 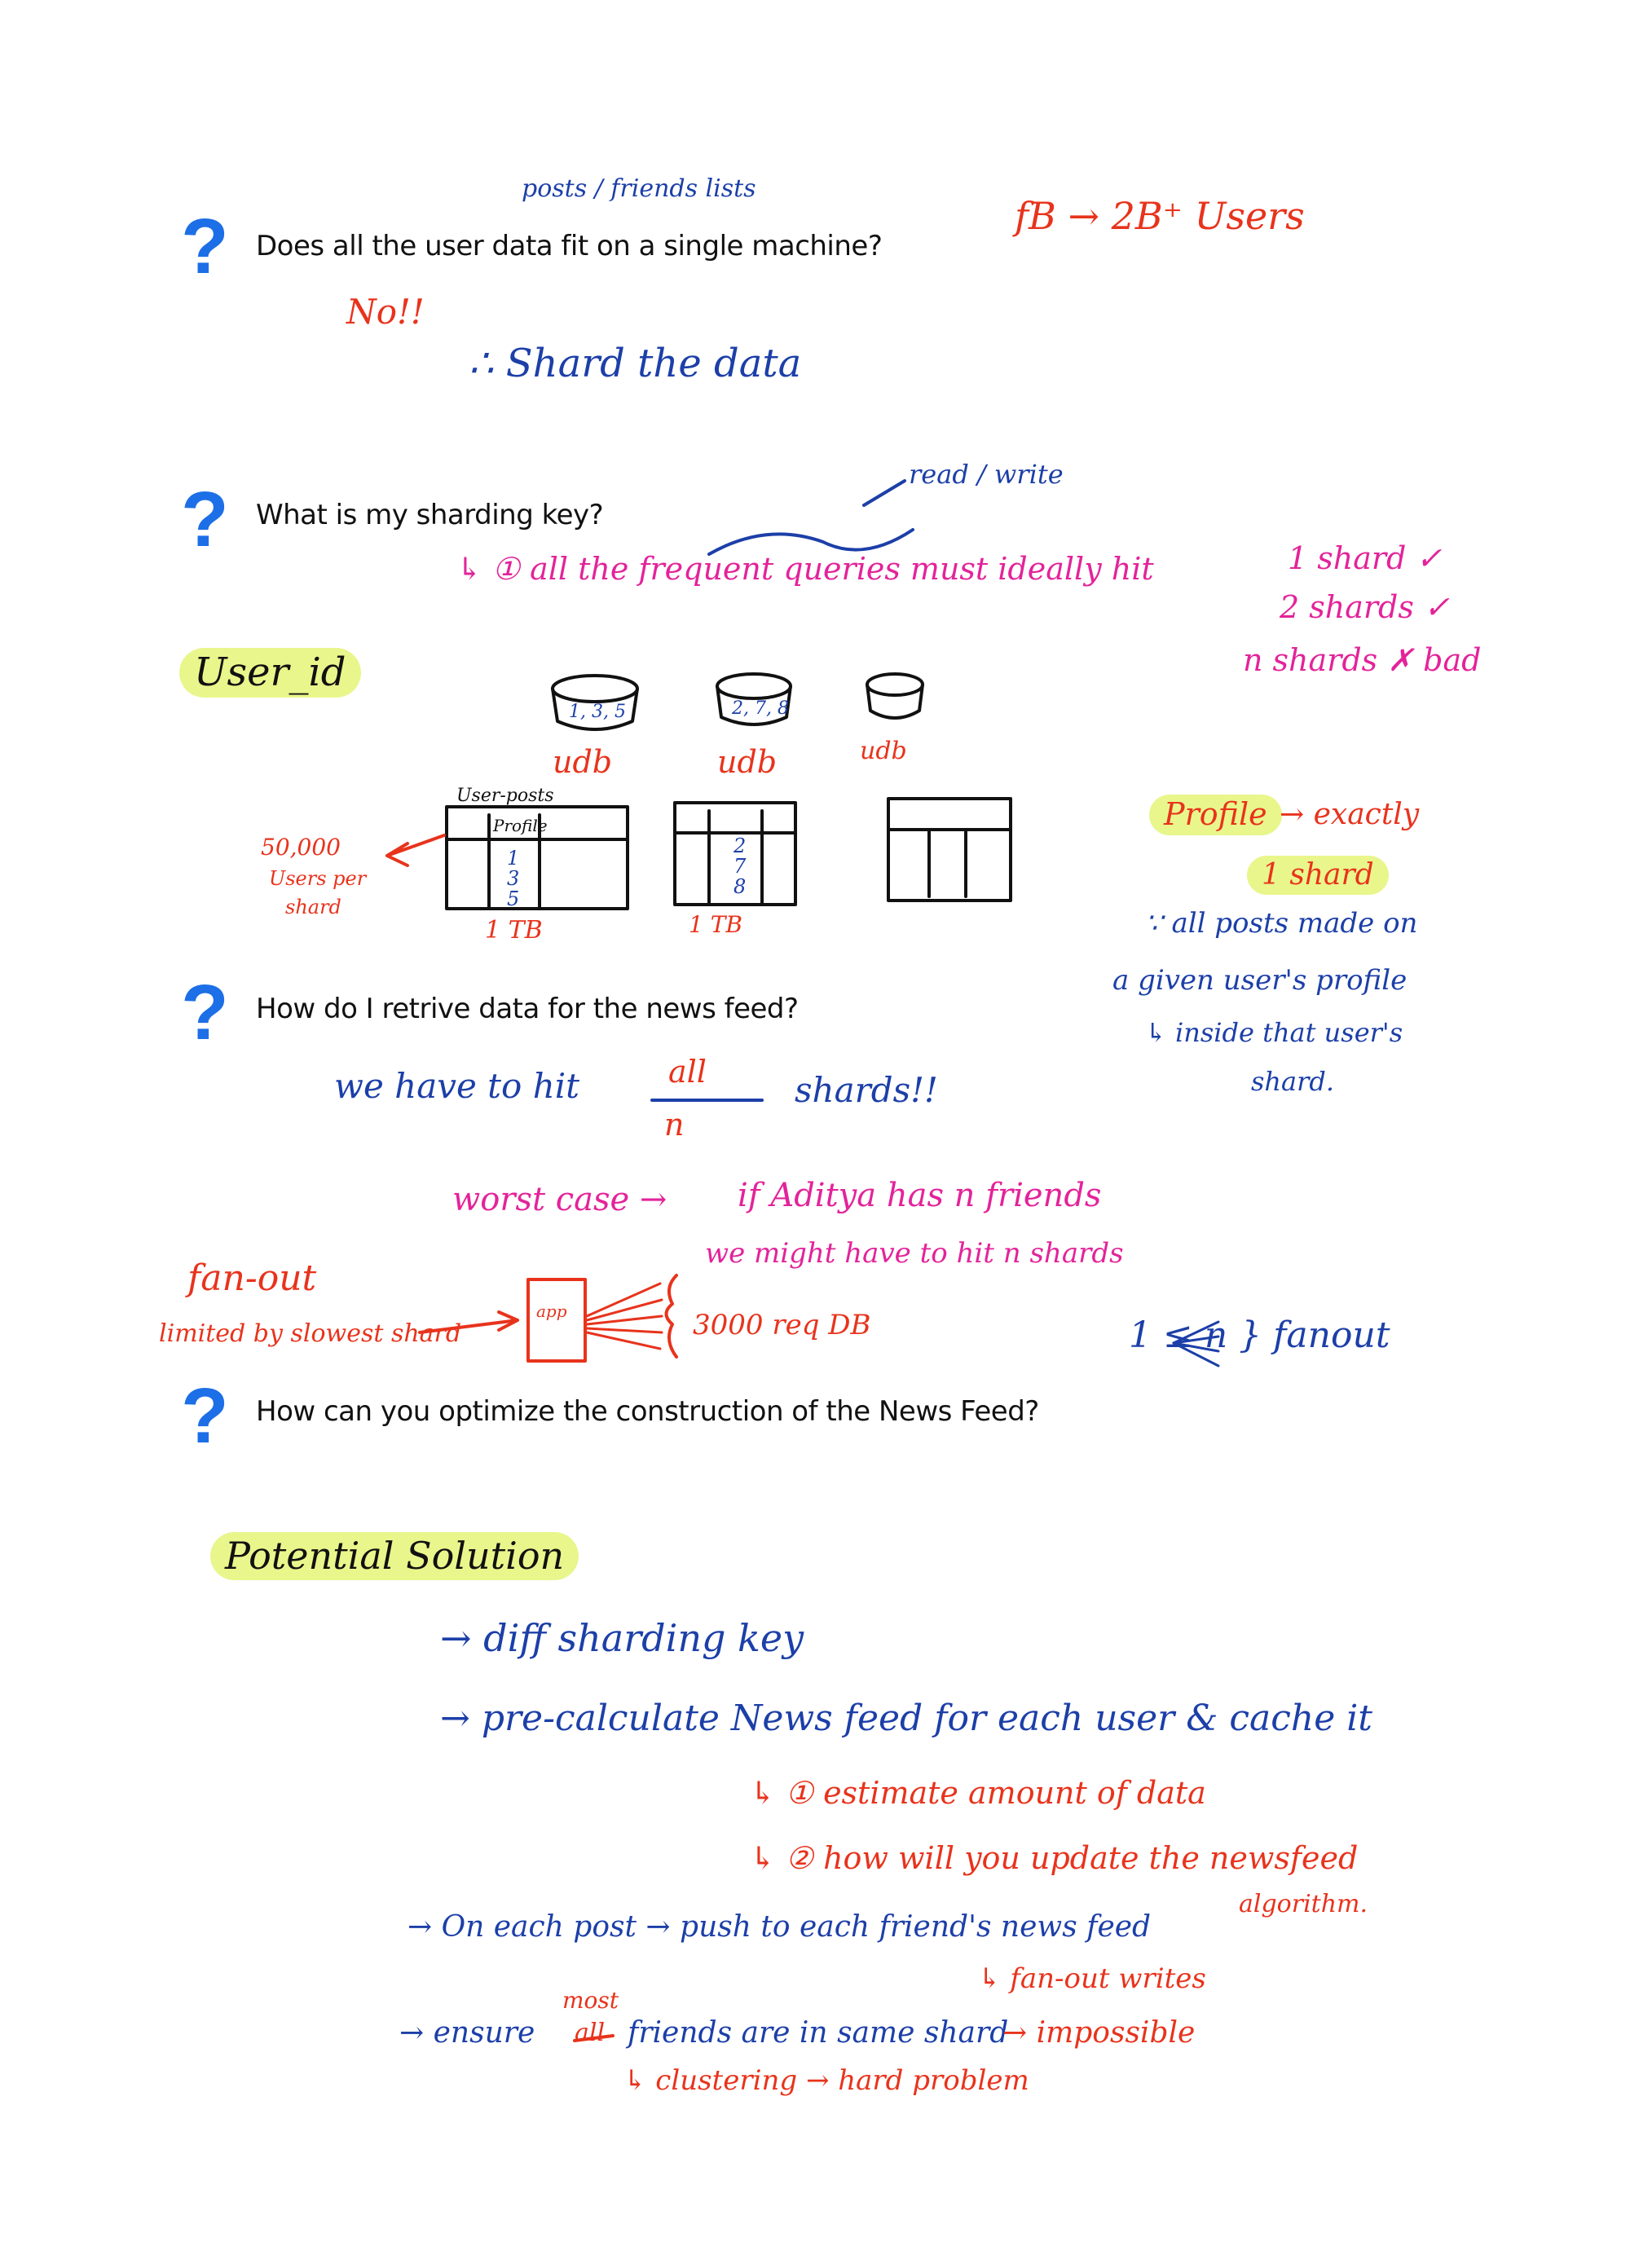 What do you see at coordinates (597, 712) in the screenshot?
I see `db-ids-1: 1, 3, 5` at bounding box center [597, 712].